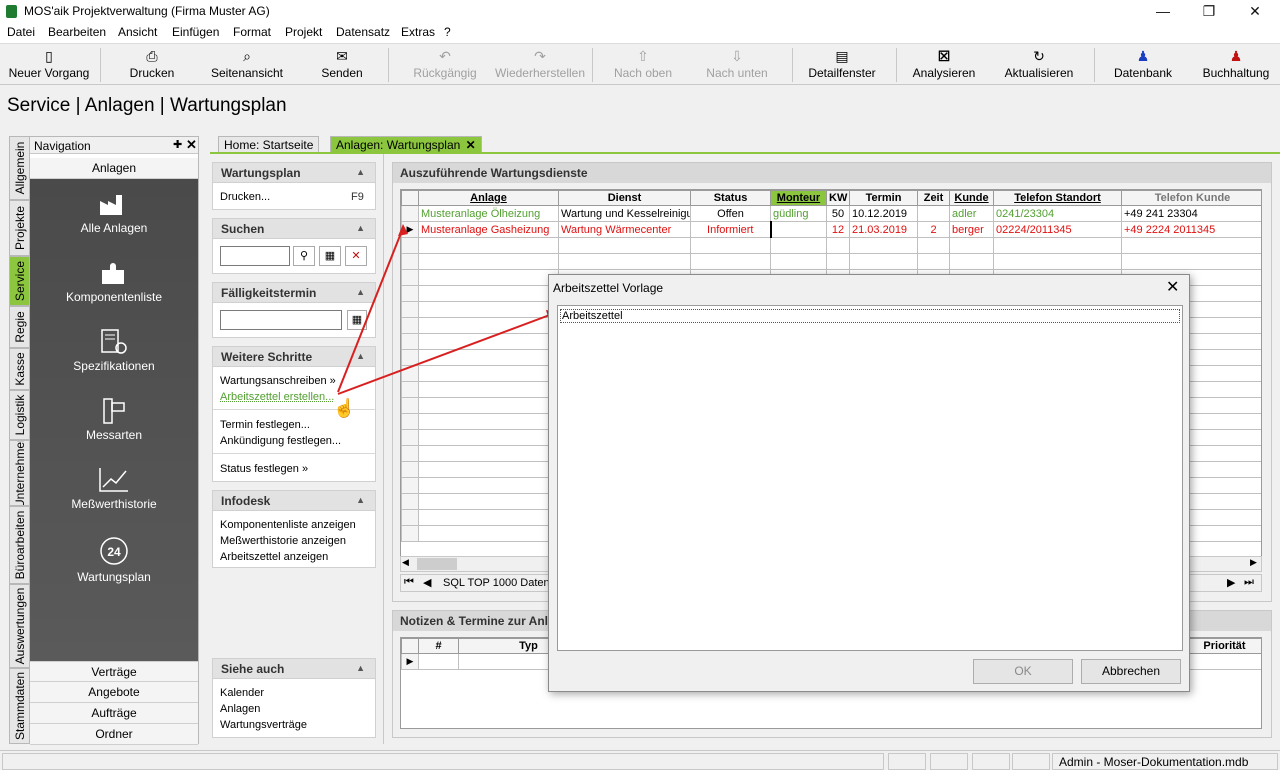 This screenshot has height=770, width=1280. Describe the element at coordinates (114, 713) in the screenshot. I see `nav-category-auftraege: Aufträge` at that location.